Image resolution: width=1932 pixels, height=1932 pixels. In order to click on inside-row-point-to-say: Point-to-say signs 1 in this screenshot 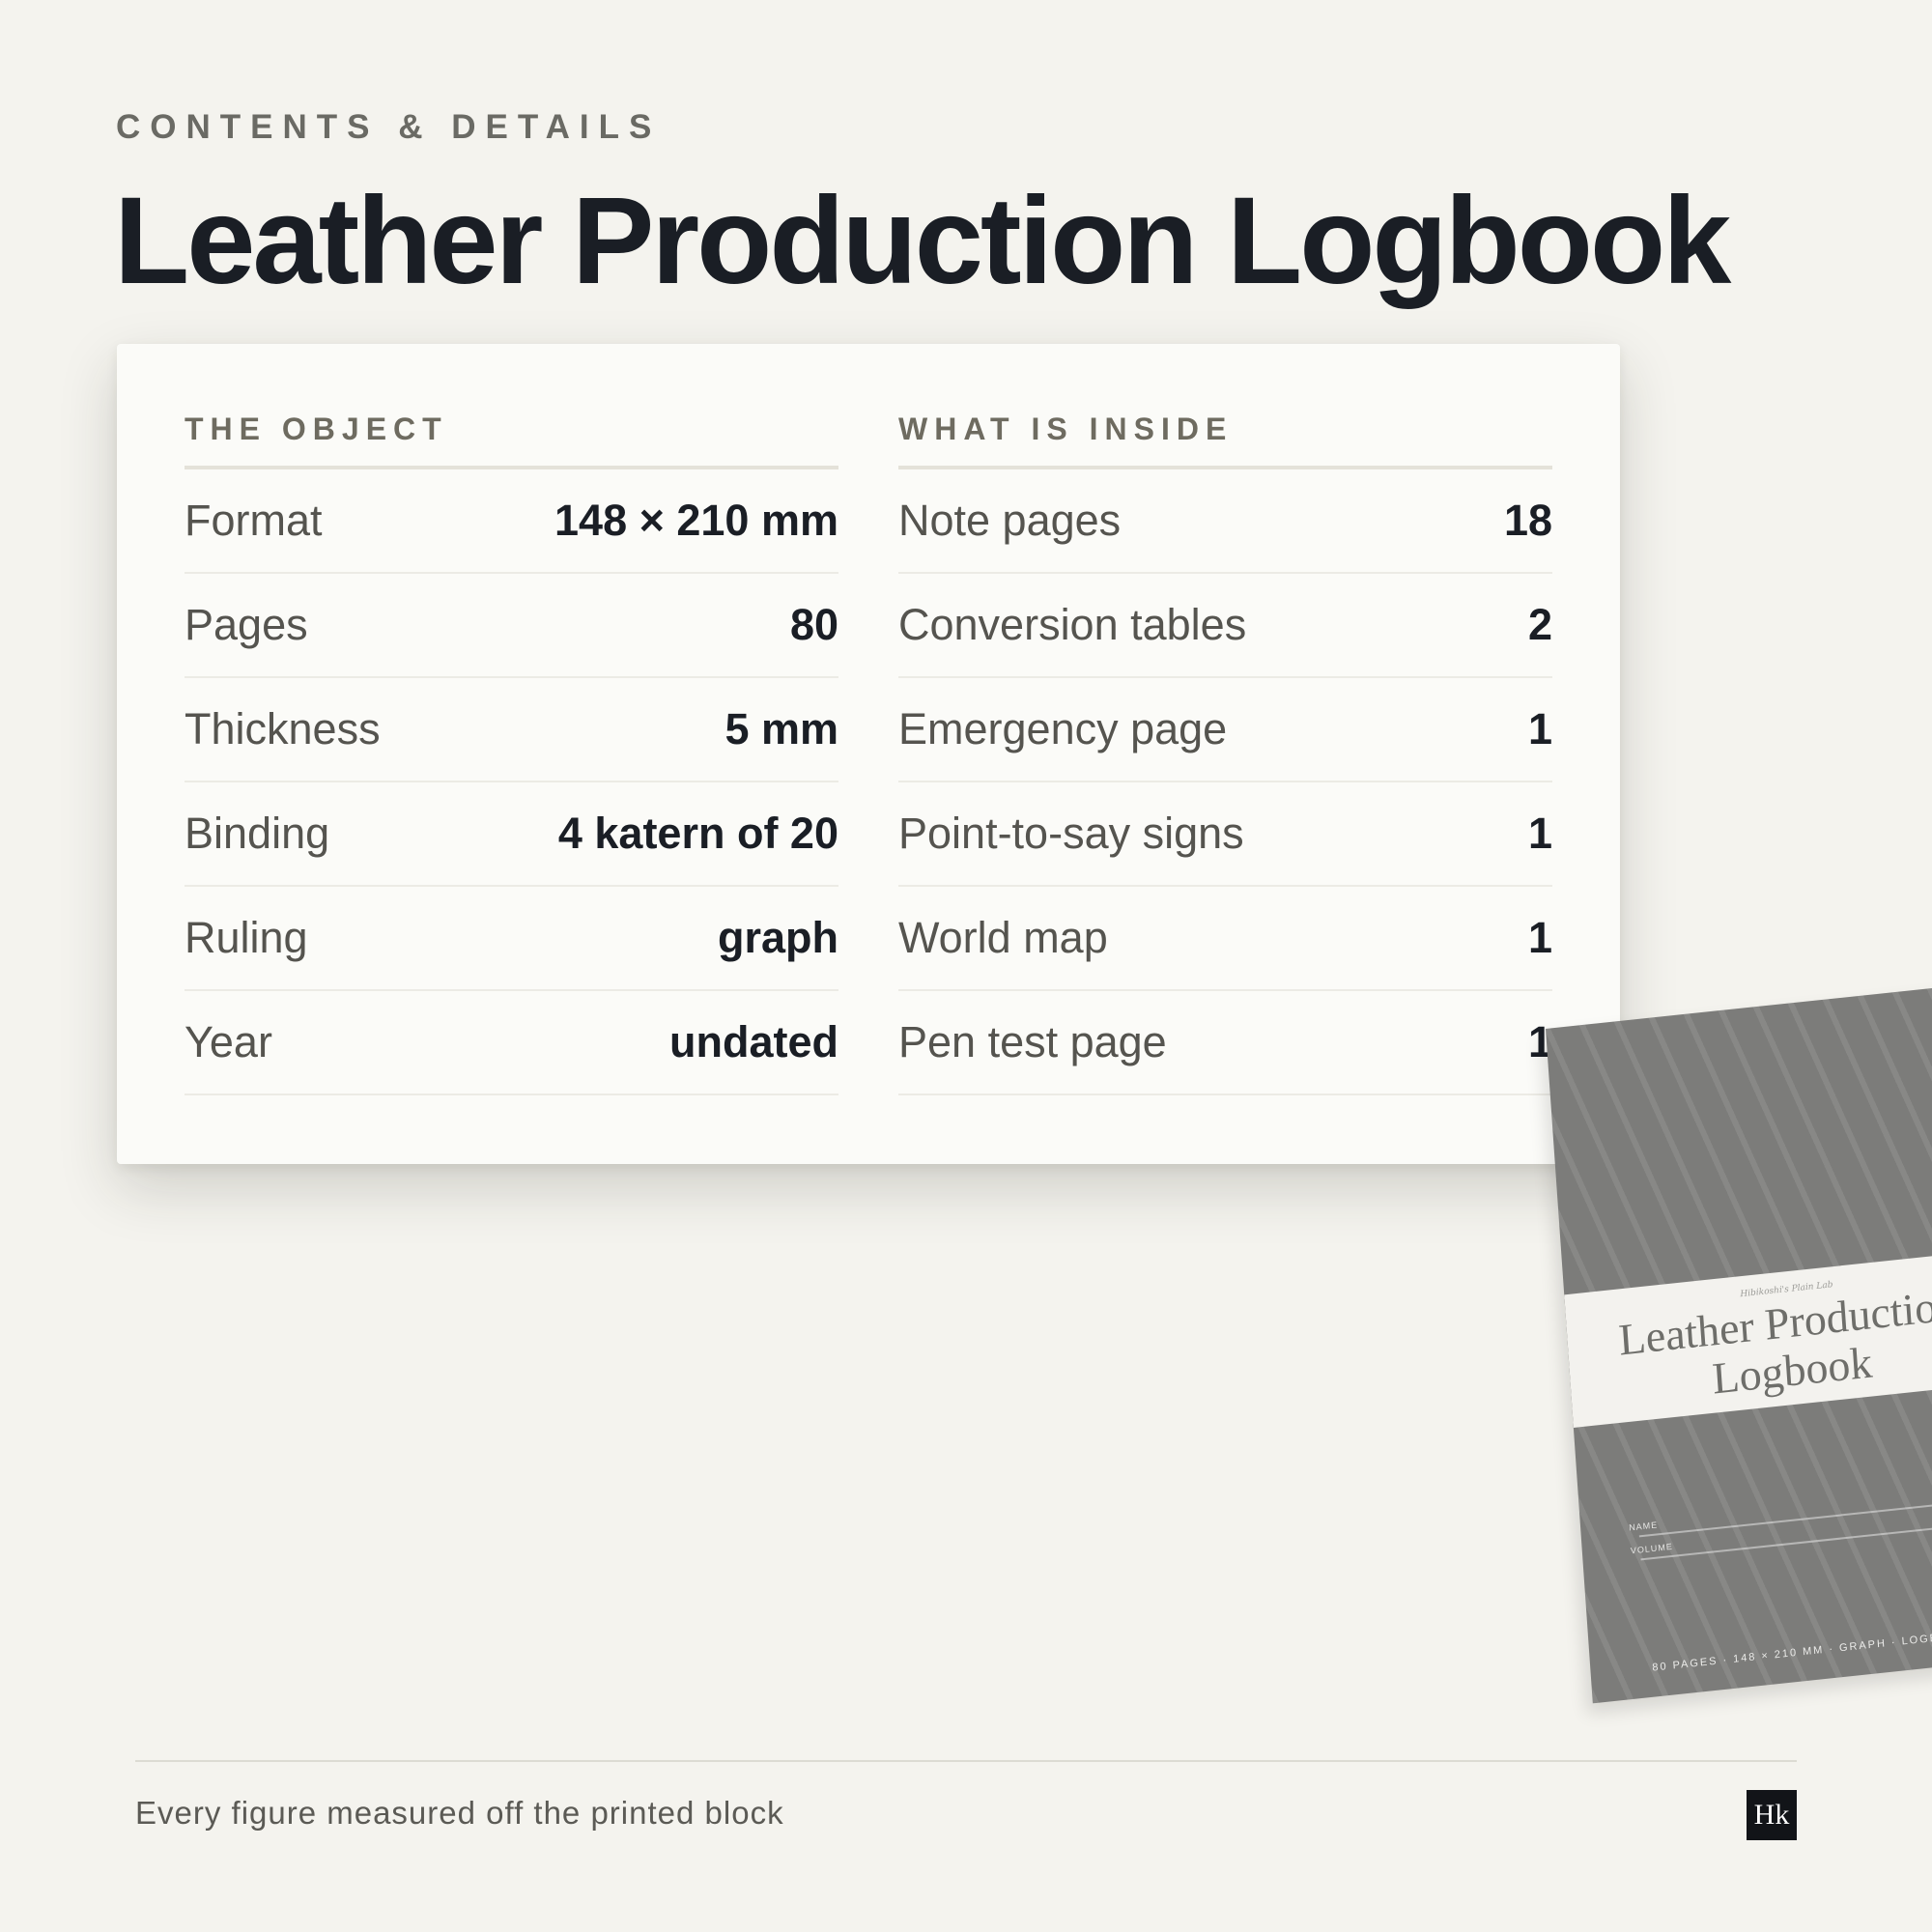, I will do `click(1225, 834)`.